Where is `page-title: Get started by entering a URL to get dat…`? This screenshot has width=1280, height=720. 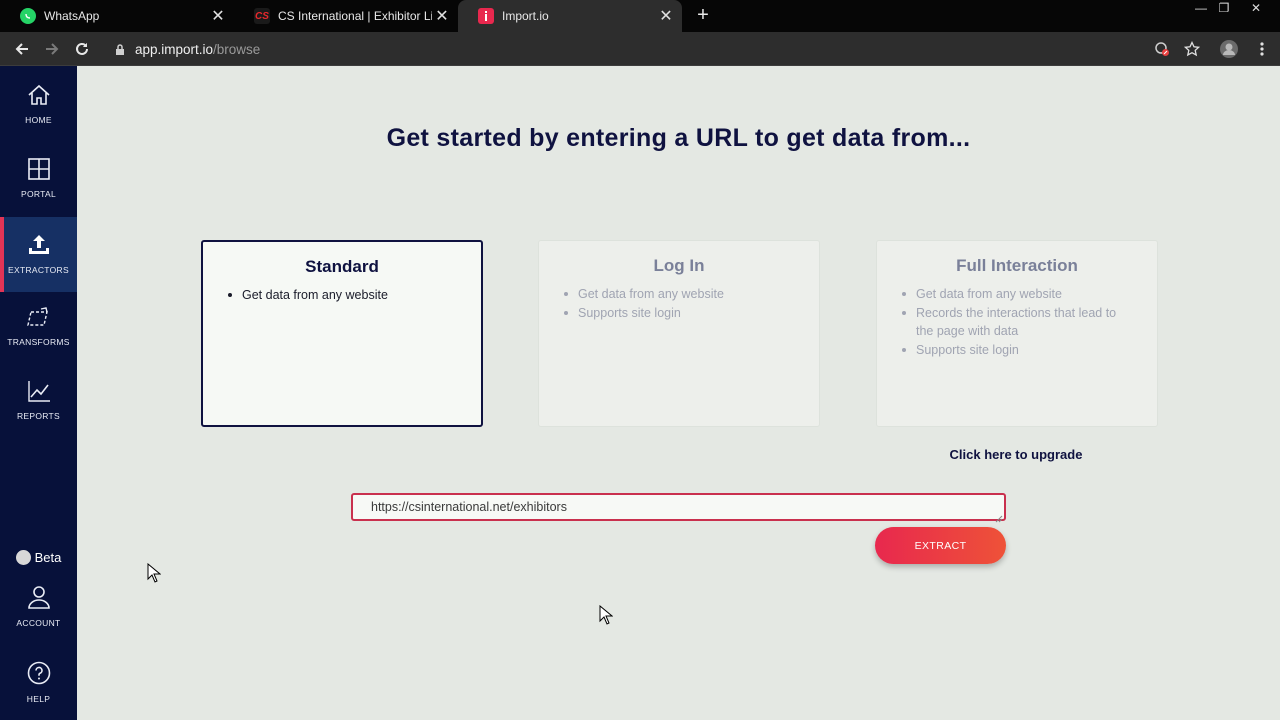
page-title: Get started by entering a URL to get dat… is located at coordinates (678, 138).